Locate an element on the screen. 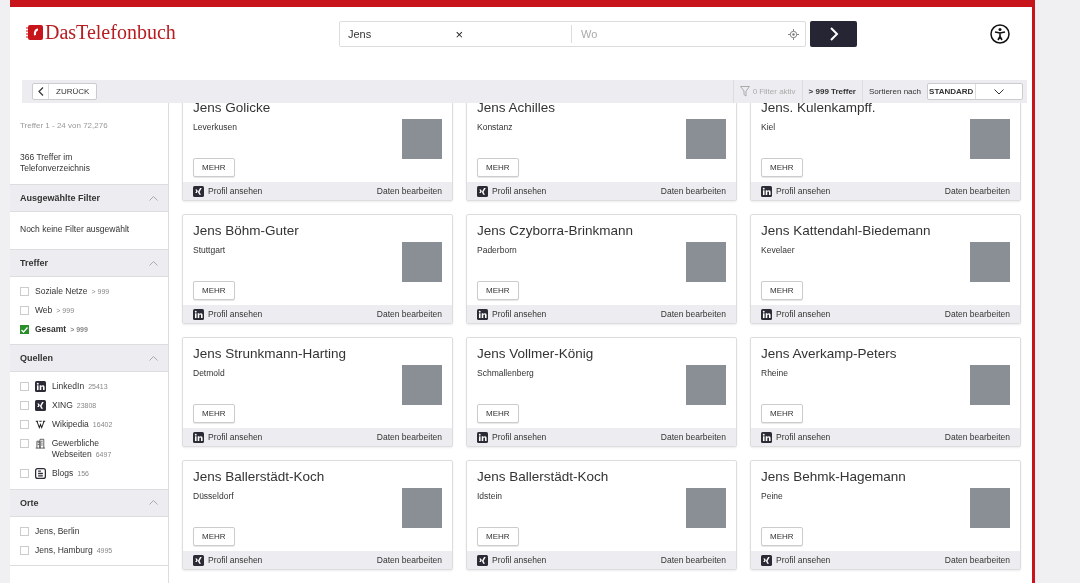 This screenshot has width=1080, height=583. hit-count: > 999 Treffer is located at coordinates (832, 91).